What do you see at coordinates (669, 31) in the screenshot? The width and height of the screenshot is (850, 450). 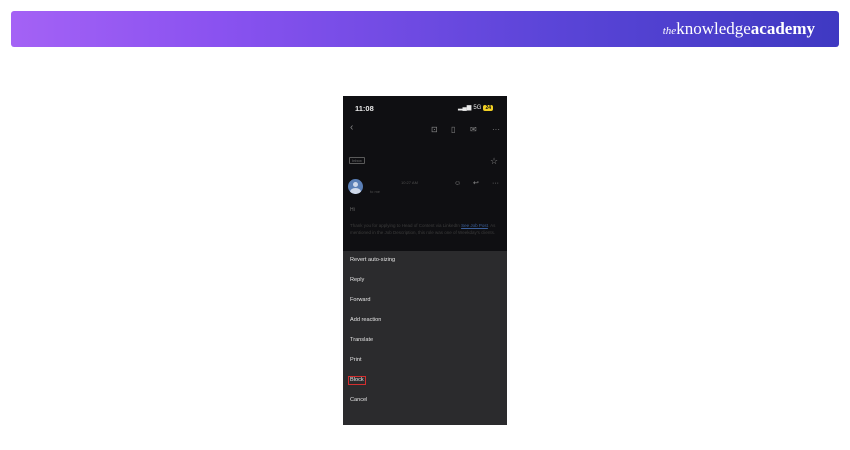 I see `brand-prefix: the` at bounding box center [669, 31].